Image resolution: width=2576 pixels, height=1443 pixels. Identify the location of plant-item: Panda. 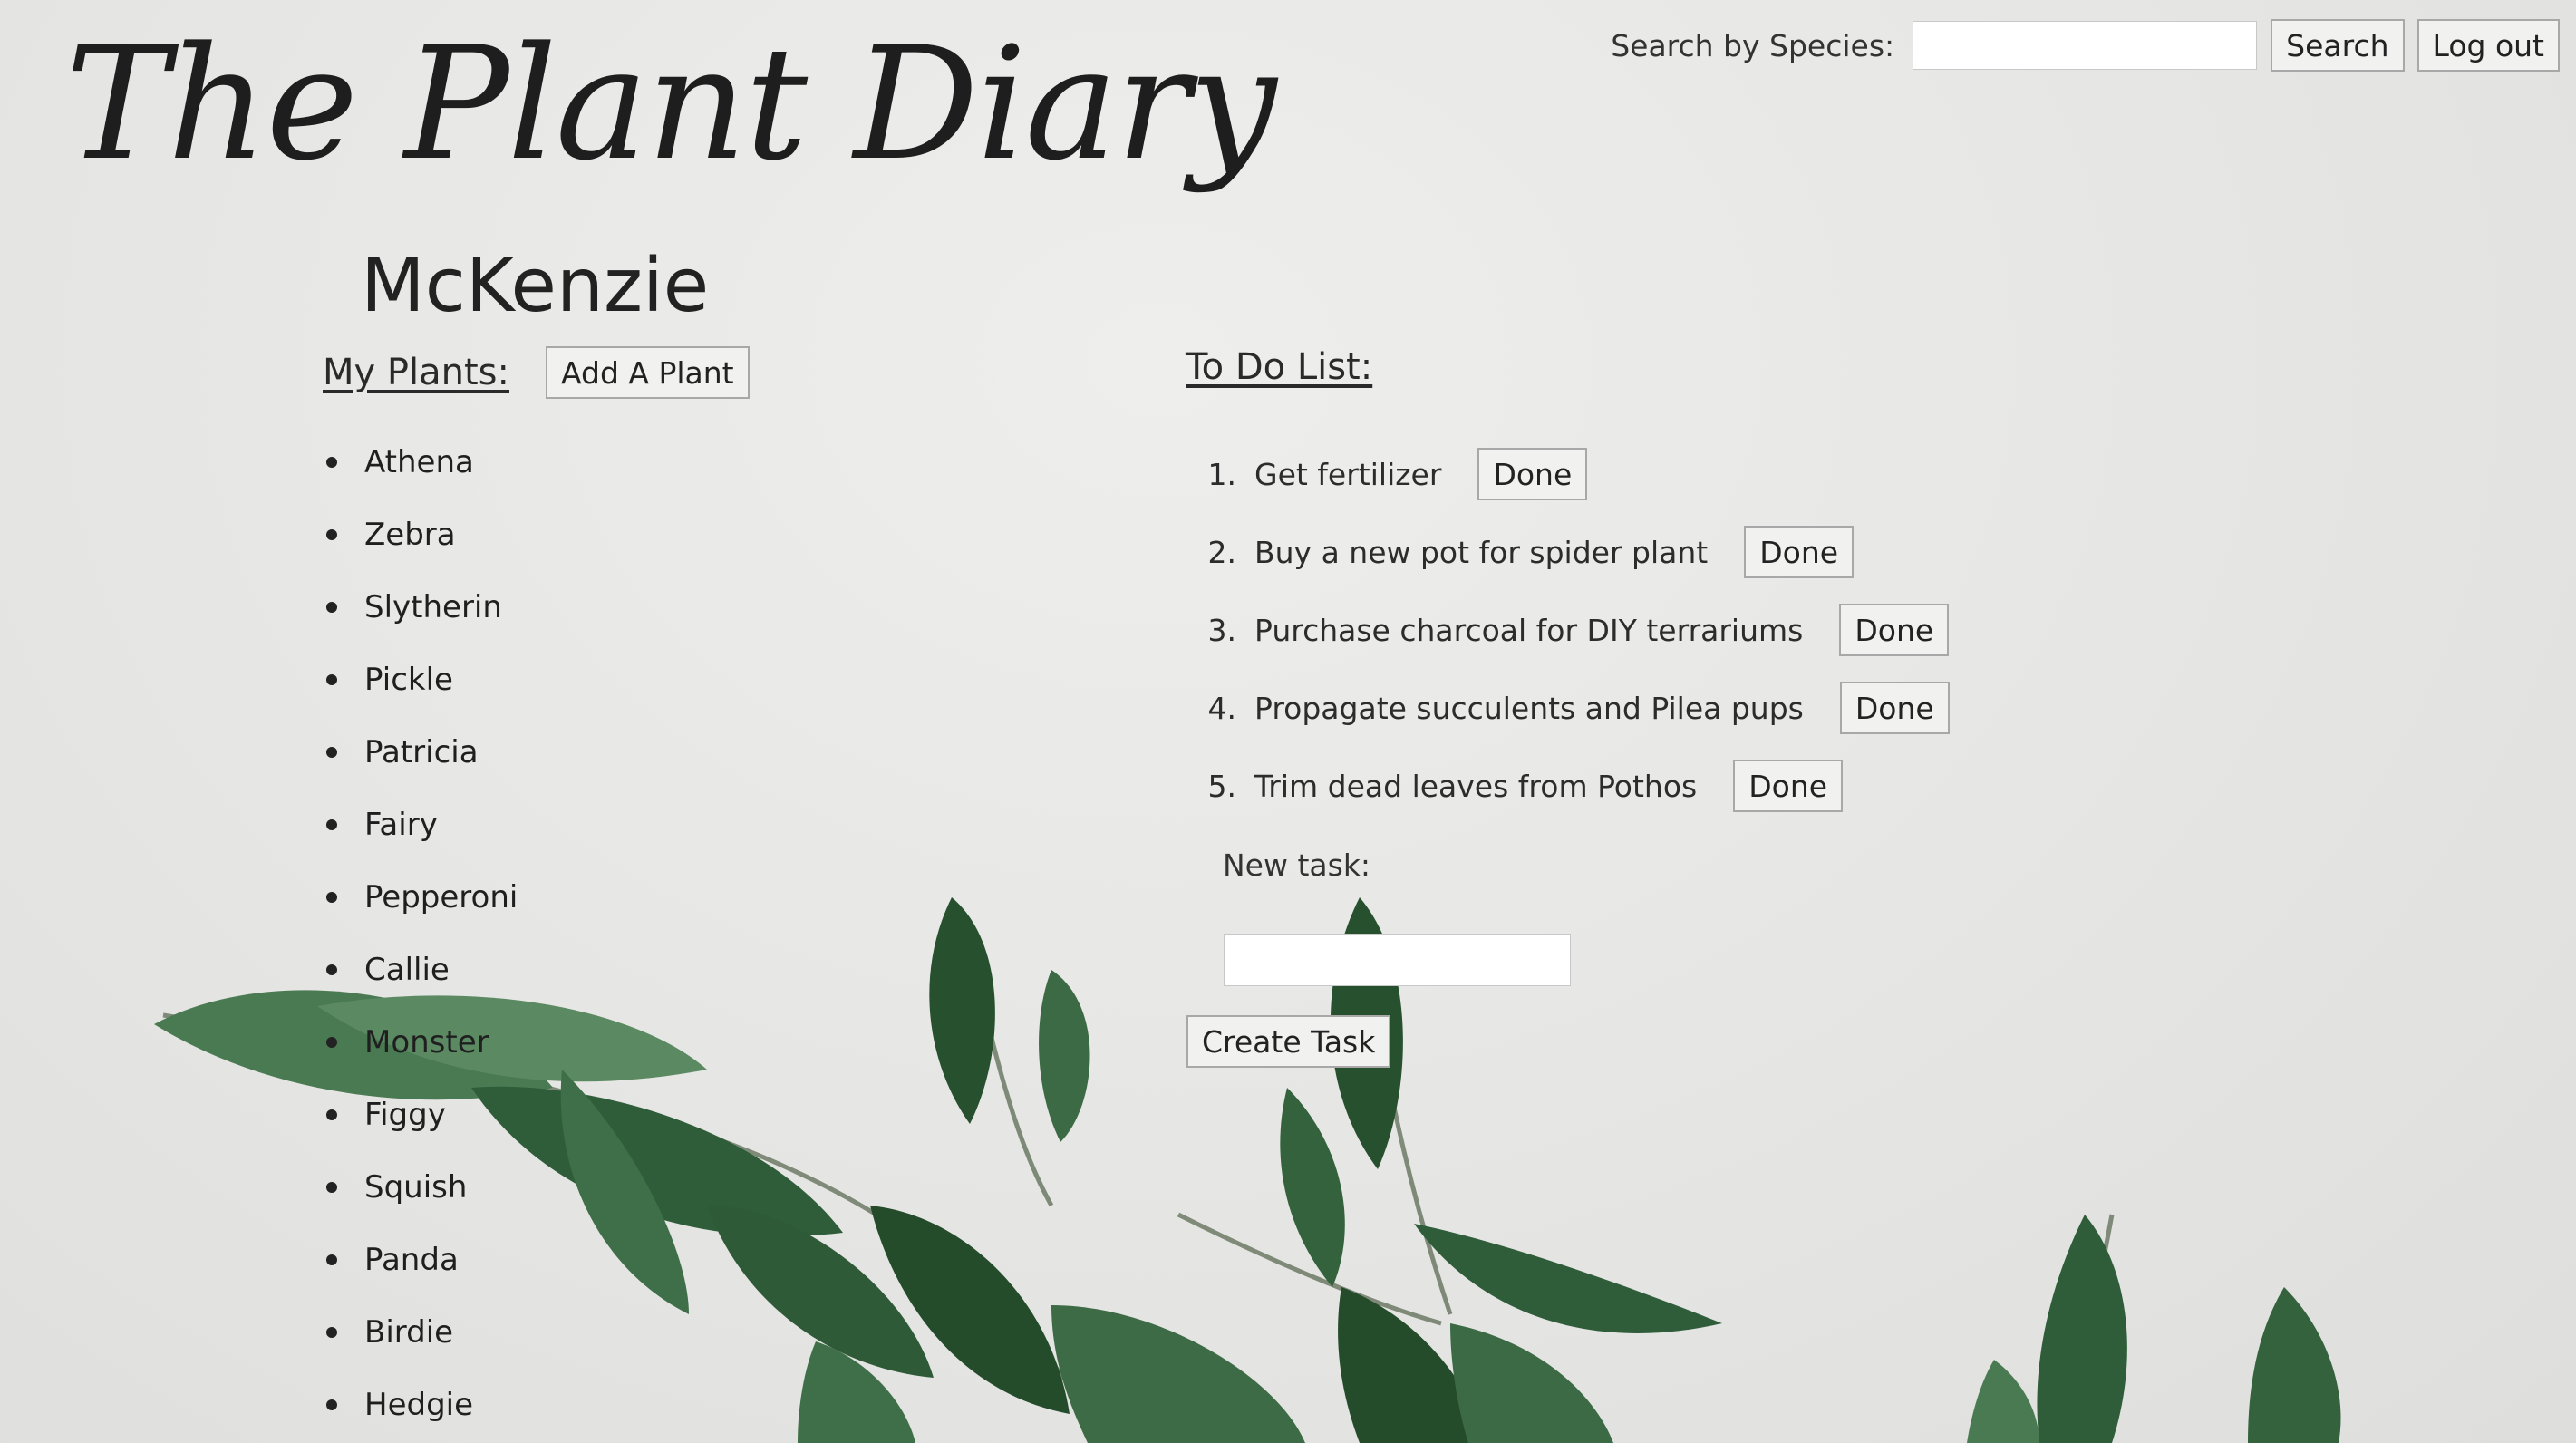
(422, 1260).